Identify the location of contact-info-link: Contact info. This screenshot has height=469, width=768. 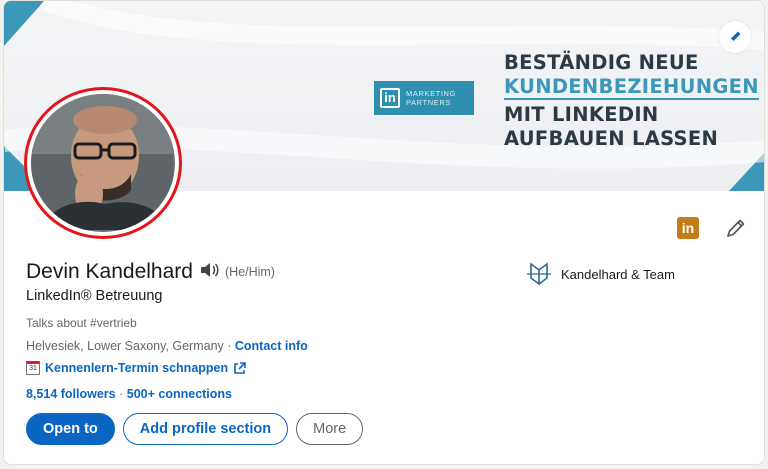
(271, 346).